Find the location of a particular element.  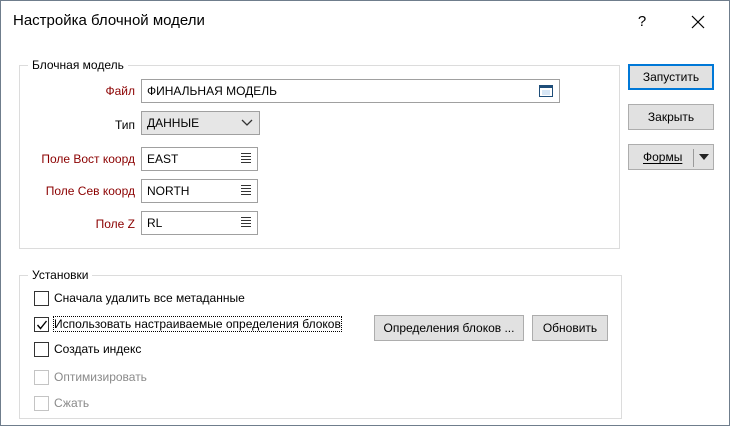

delete-metadata-checkbox: Сначала удалить все метаданные is located at coordinates (164, 299).